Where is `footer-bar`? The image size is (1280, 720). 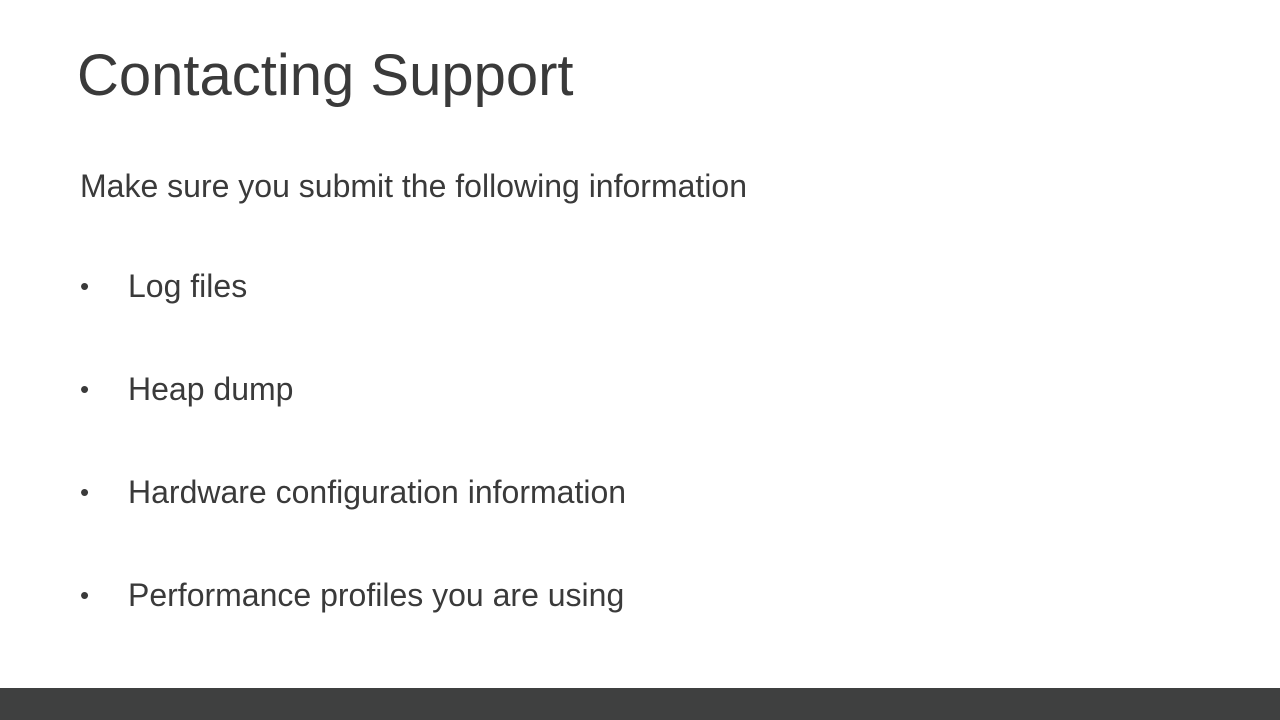 footer-bar is located at coordinates (640, 704).